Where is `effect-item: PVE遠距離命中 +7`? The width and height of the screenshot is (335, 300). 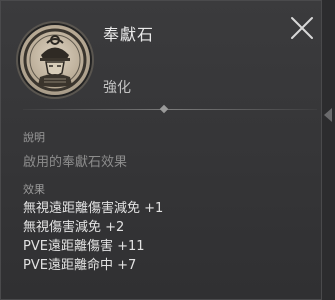 effect-item: PVE遠距離命中 +7 is located at coordinates (80, 265).